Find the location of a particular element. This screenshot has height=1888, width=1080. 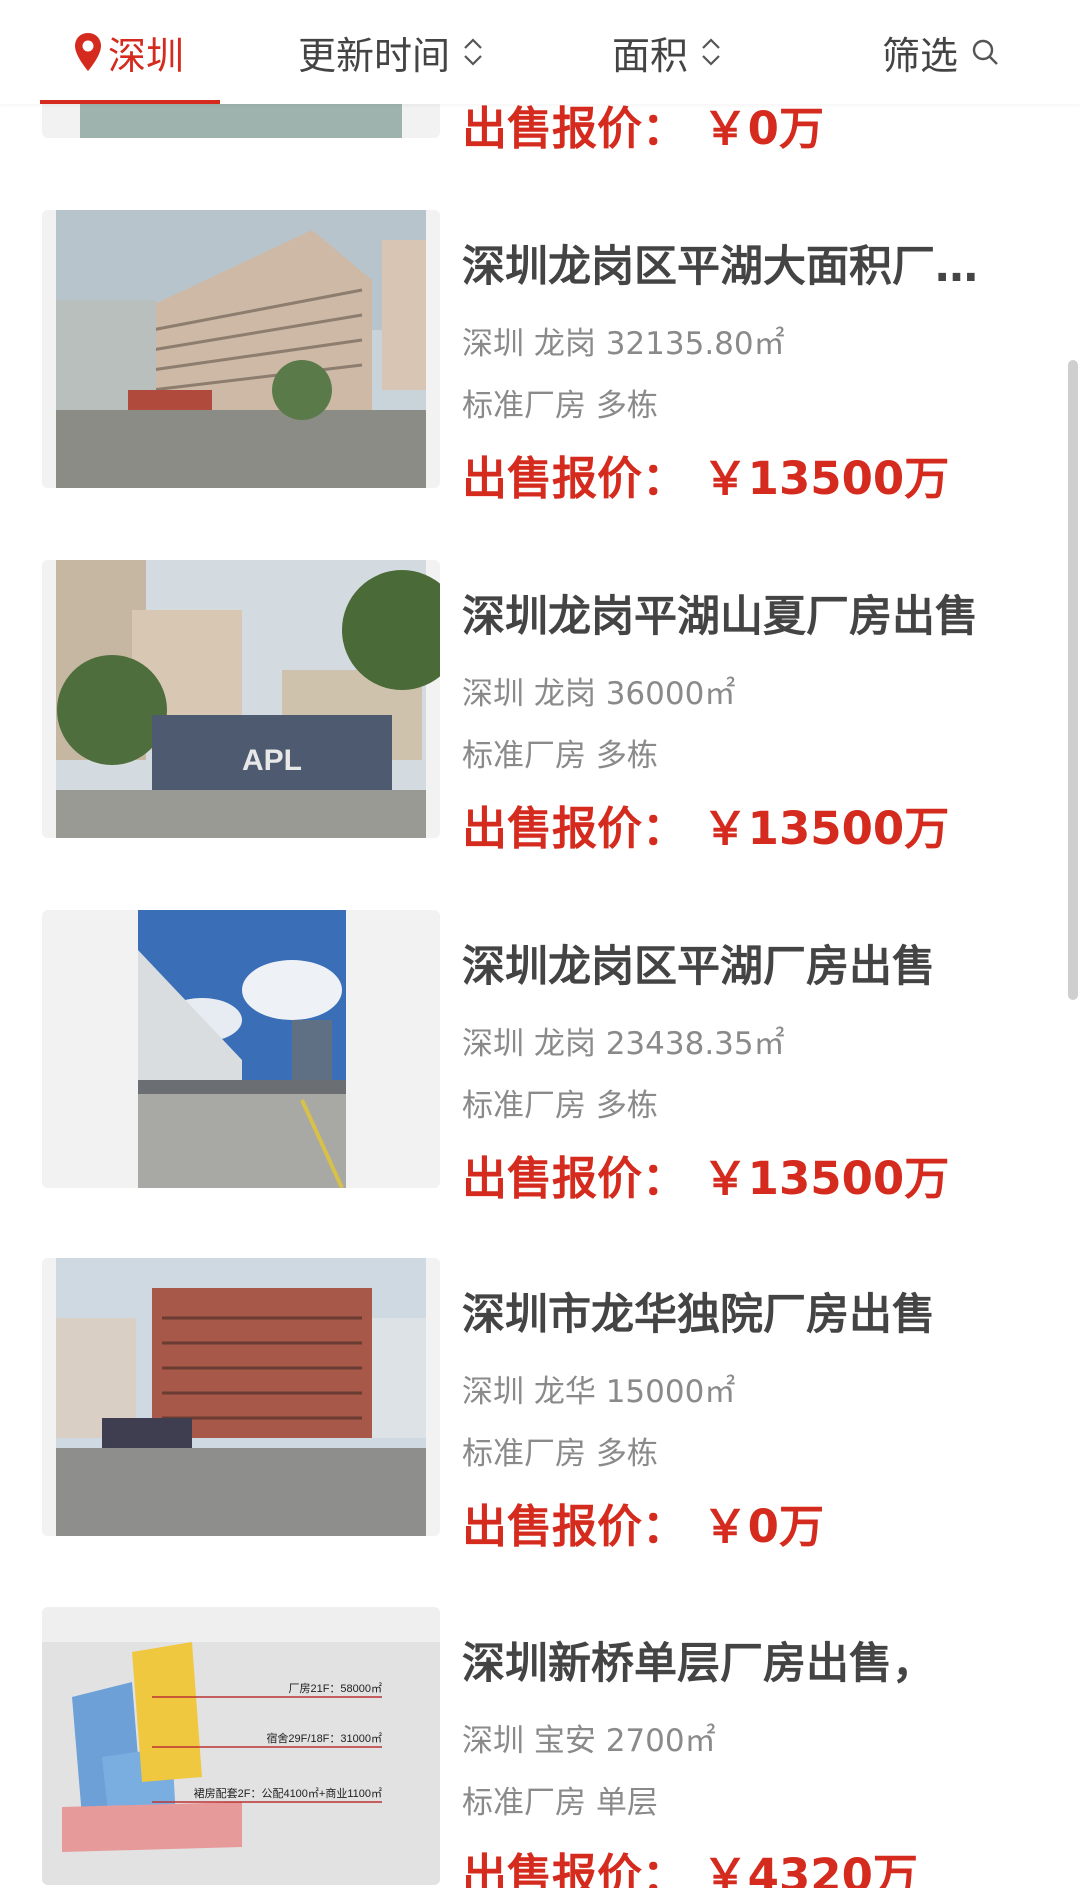

listing-location-area: 深圳 龙华 15000㎡ is located at coordinates (599, 1392).